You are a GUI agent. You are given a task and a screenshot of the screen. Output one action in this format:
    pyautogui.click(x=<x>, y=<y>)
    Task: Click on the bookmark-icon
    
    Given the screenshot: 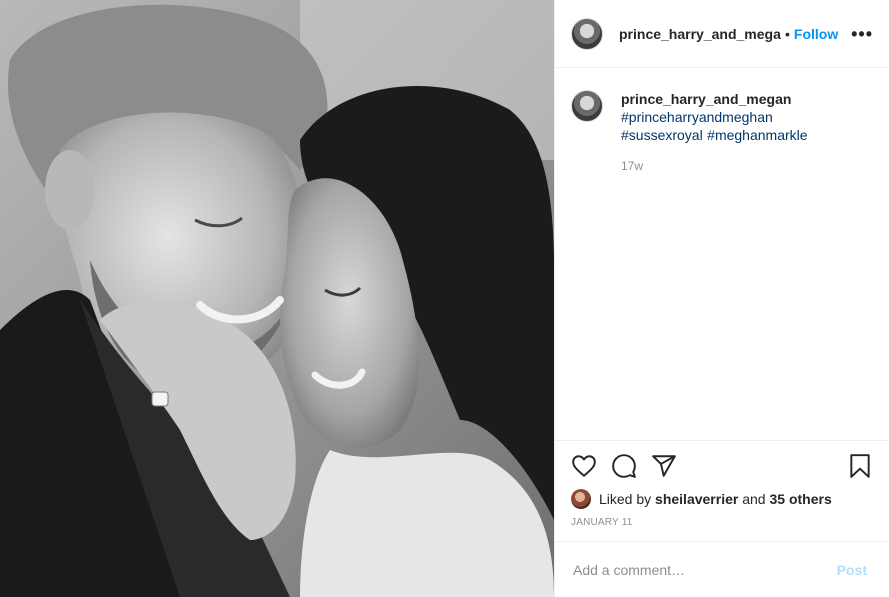 What is the action you would take?
    pyautogui.click(x=860, y=466)
    